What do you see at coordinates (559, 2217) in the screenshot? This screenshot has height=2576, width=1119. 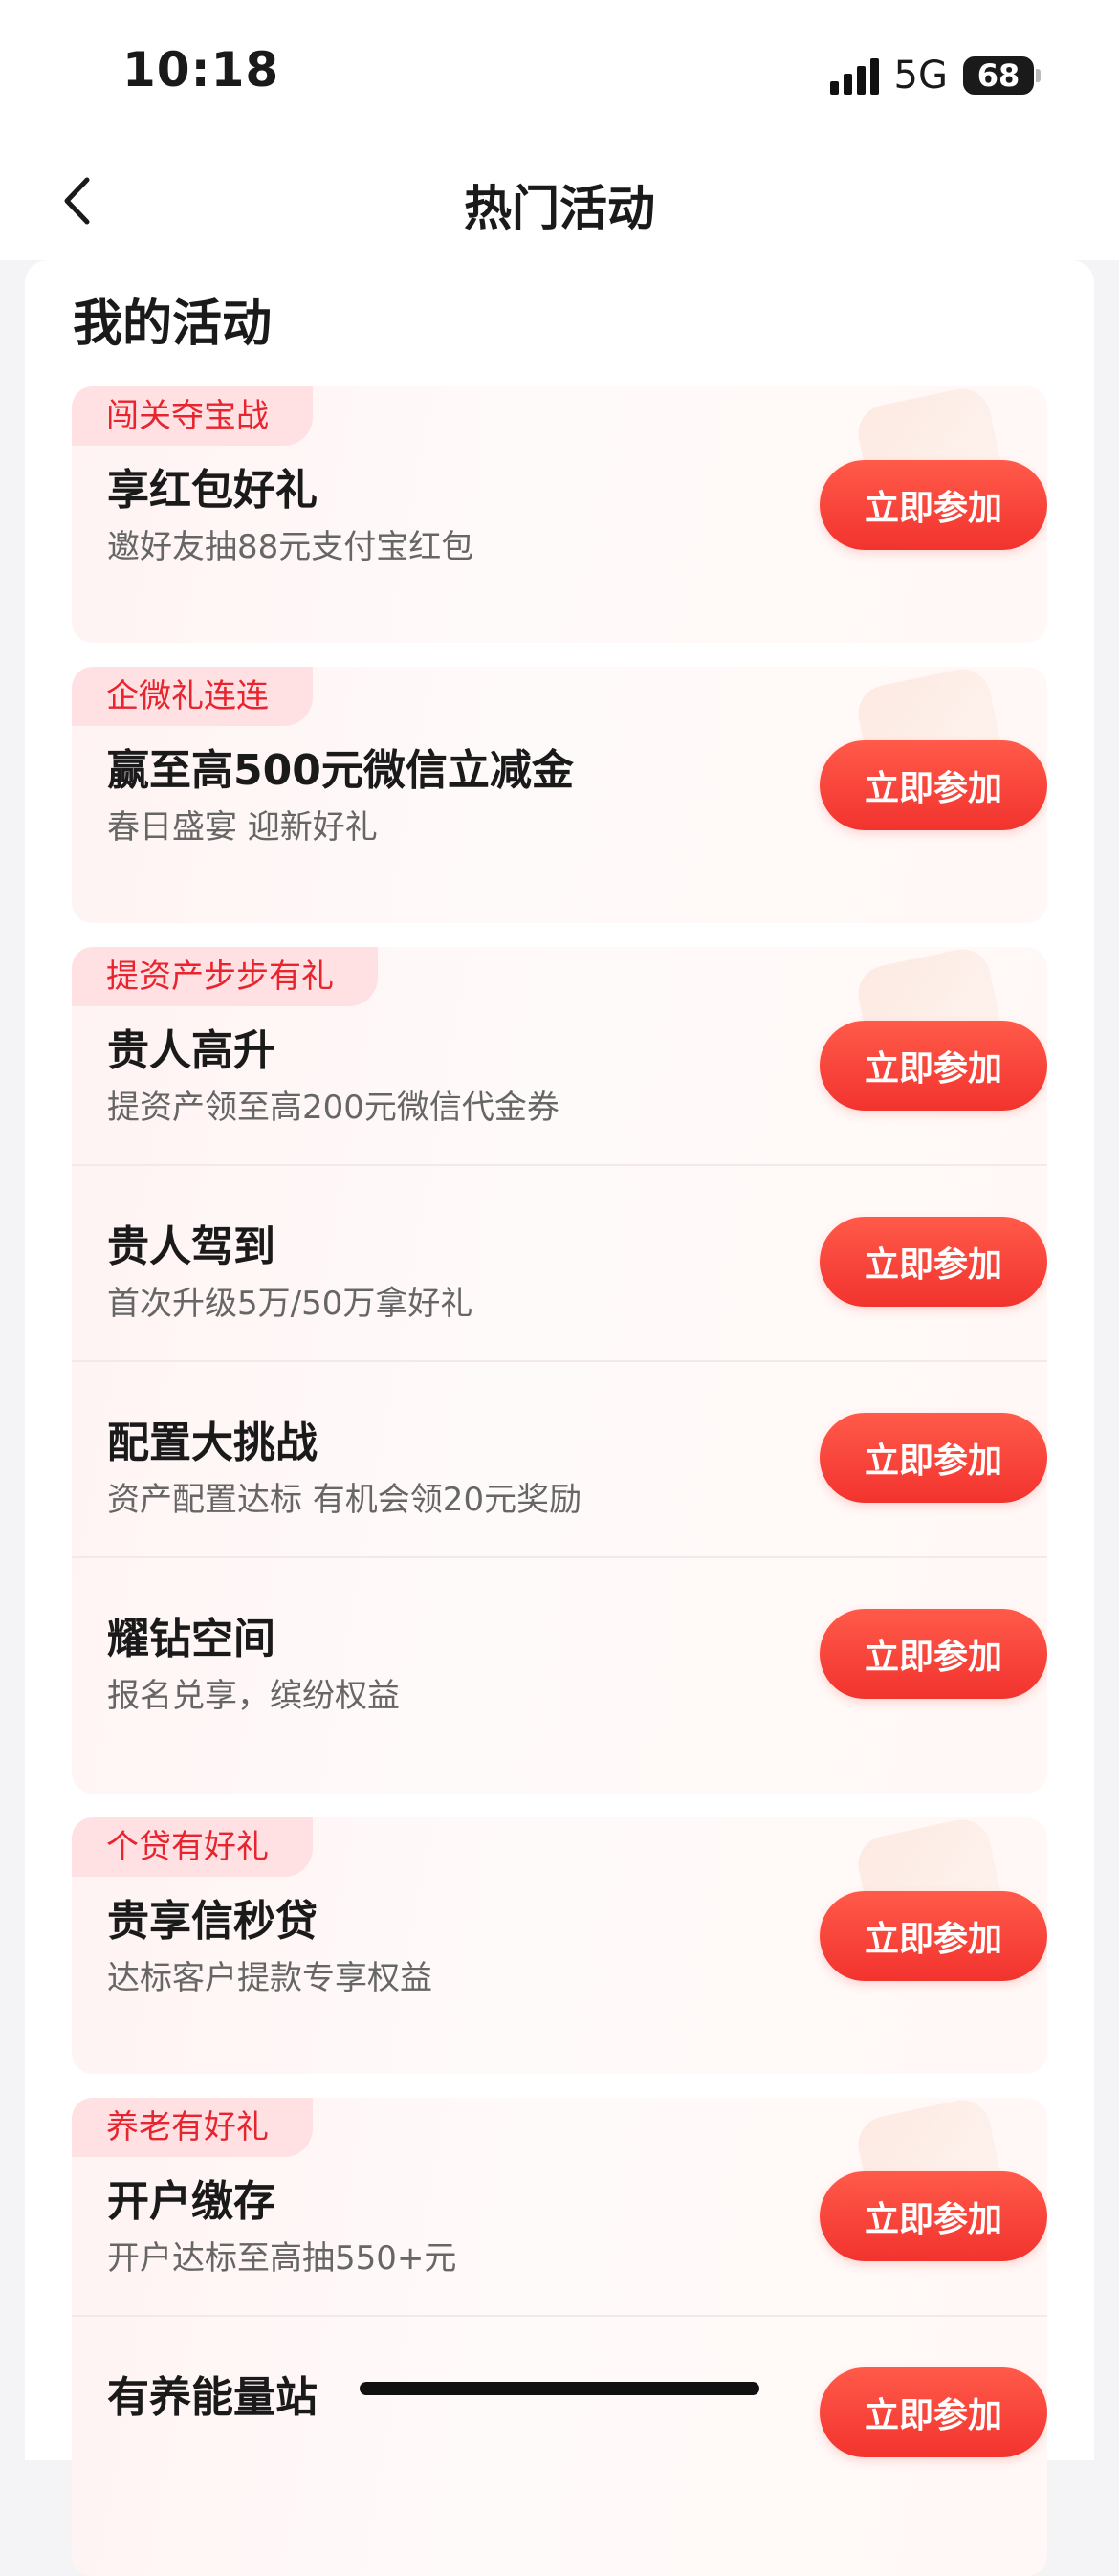 I see `activity-row: 开户缴存 开户达标至高抽550+元 立即参加` at bounding box center [559, 2217].